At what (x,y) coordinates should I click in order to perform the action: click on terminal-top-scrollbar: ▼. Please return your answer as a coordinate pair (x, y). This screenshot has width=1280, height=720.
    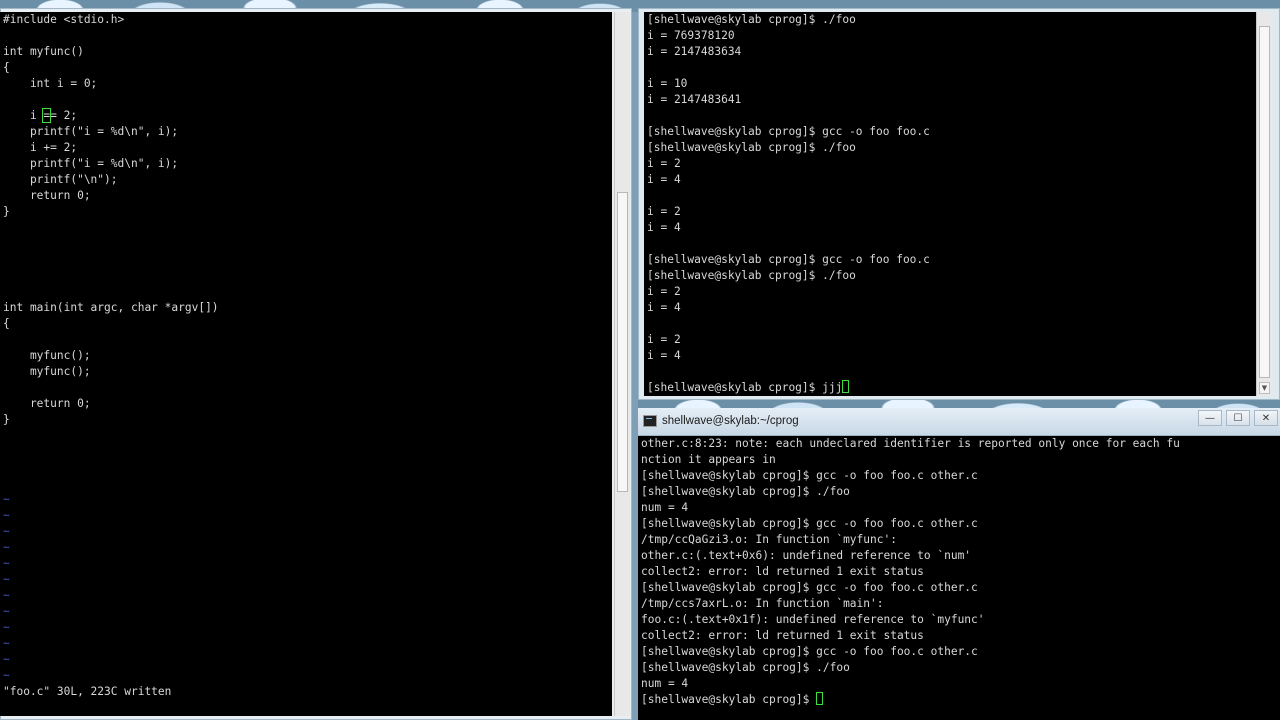
    Looking at the image, I should click on (1264, 204).